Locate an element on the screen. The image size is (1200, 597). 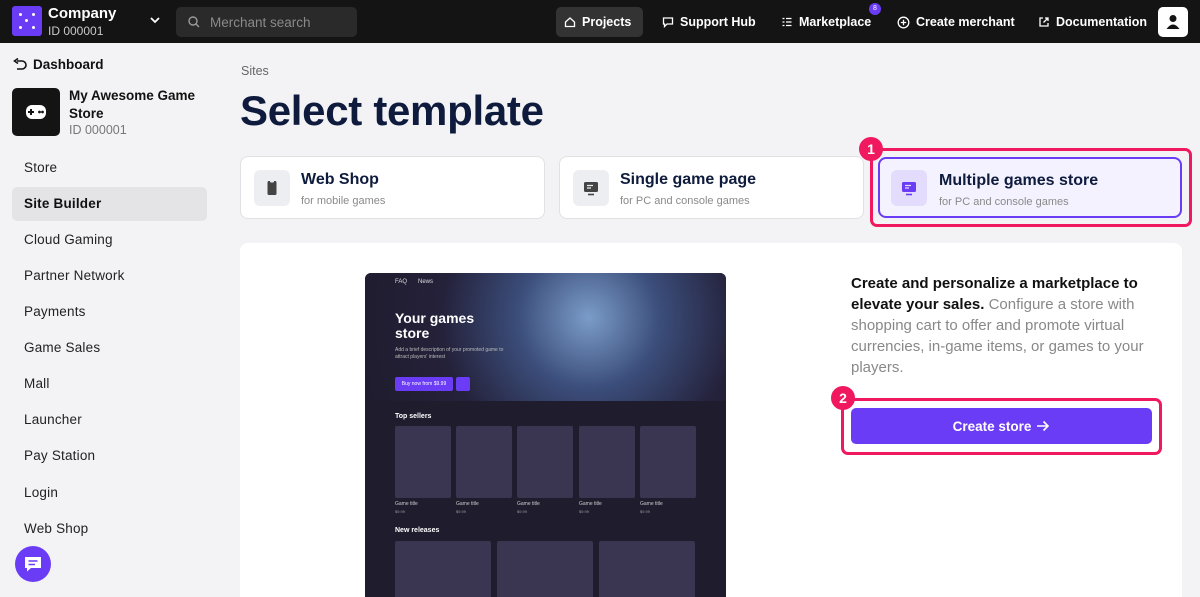
back-to-dashboard-link: Dashboard is located at coordinates (58, 64).